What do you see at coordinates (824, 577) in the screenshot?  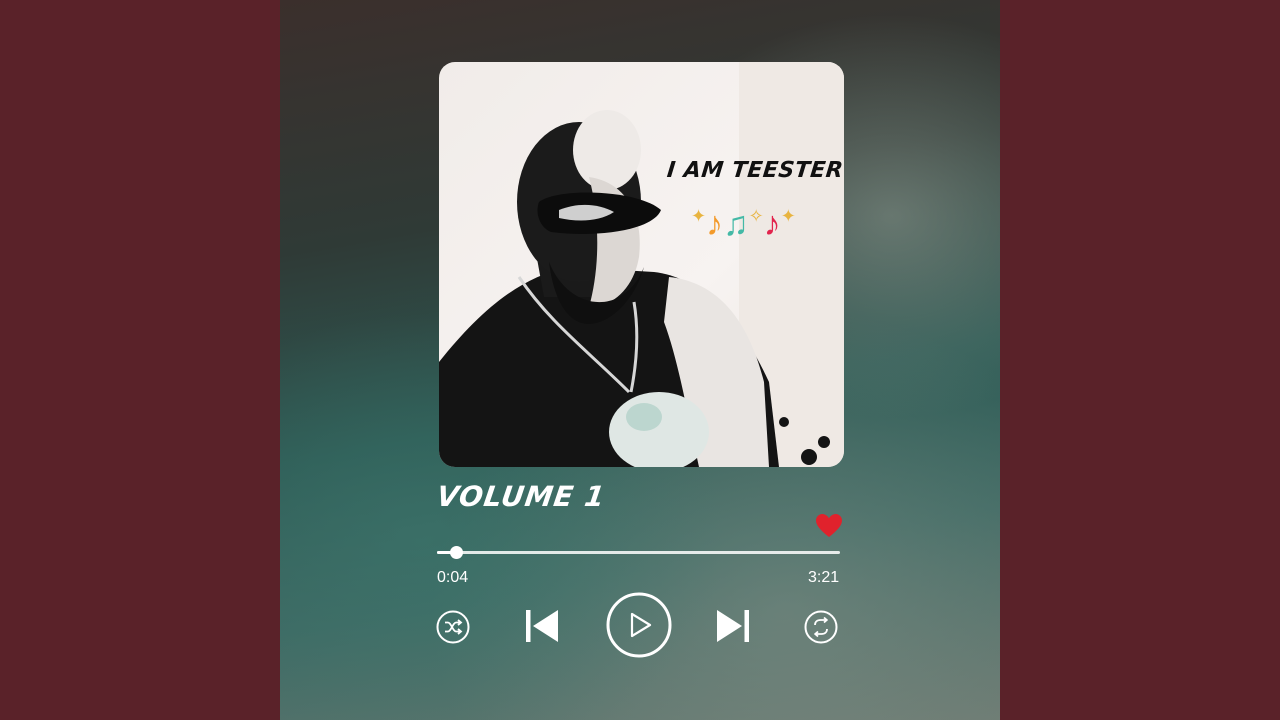 I see `total-time: 3:21` at bounding box center [824, 577].